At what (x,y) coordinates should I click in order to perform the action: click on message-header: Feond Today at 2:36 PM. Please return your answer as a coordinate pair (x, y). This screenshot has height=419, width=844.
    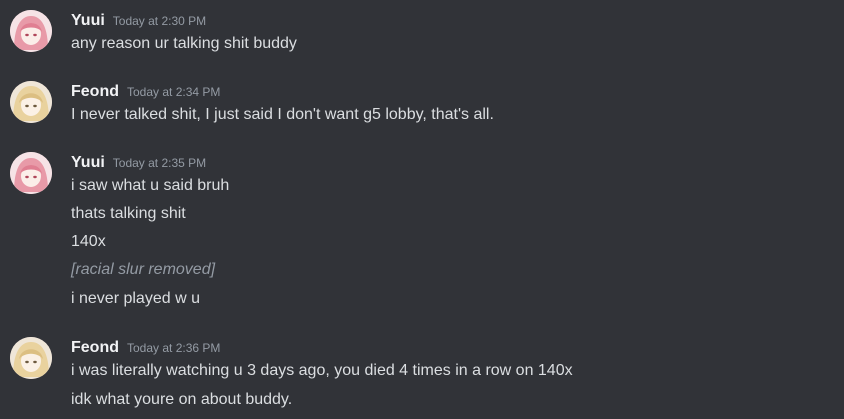
    Looking at the image, I should click on (145, 348).